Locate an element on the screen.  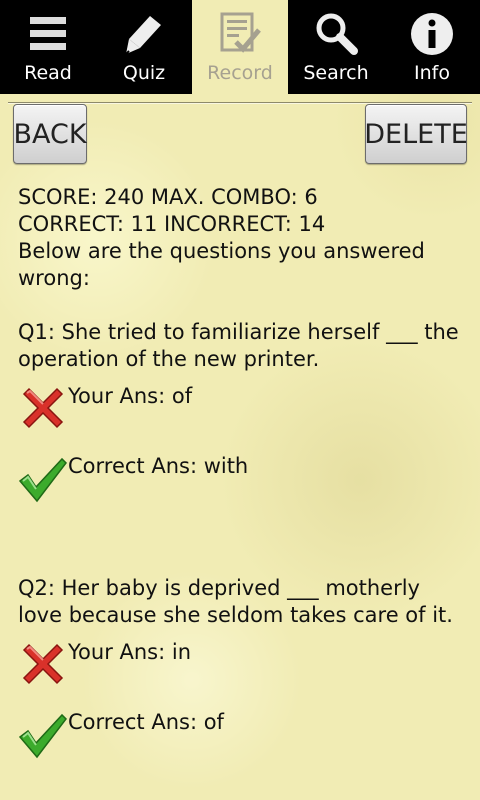
tab-search: Search is located at coordinates (336, 47).